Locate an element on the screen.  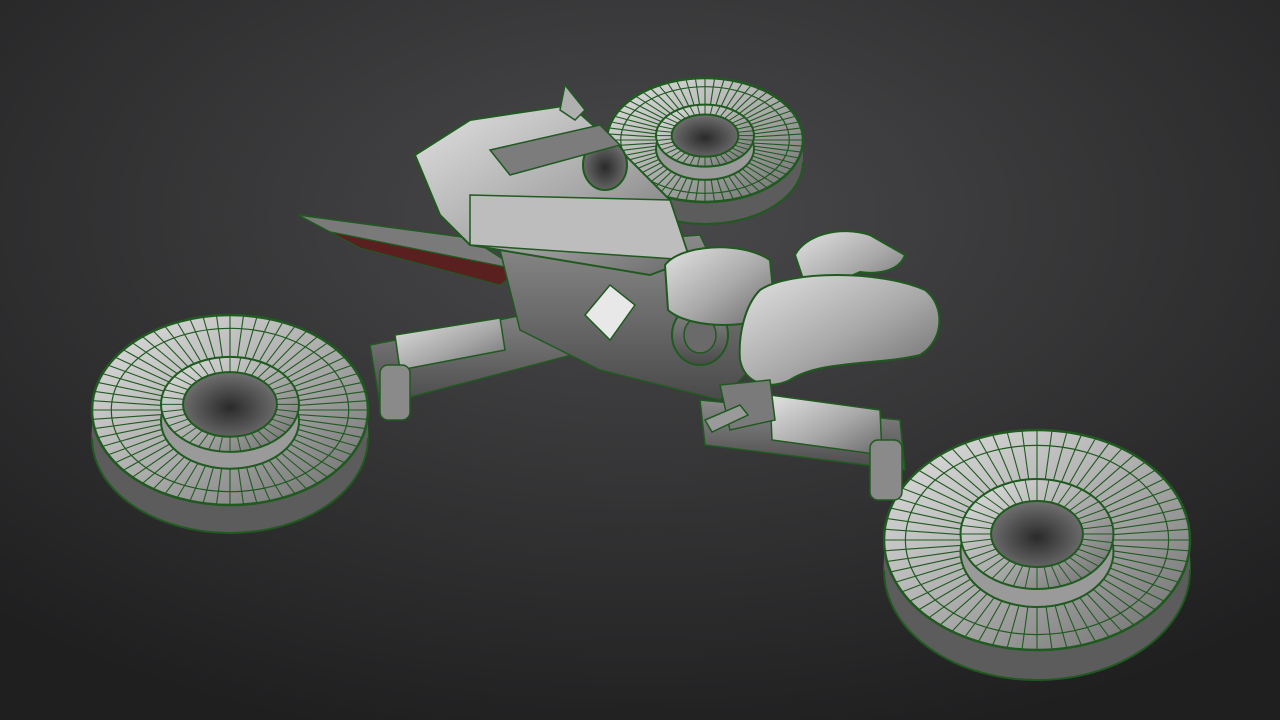
rotor-left is located at coordinates (230, 423).